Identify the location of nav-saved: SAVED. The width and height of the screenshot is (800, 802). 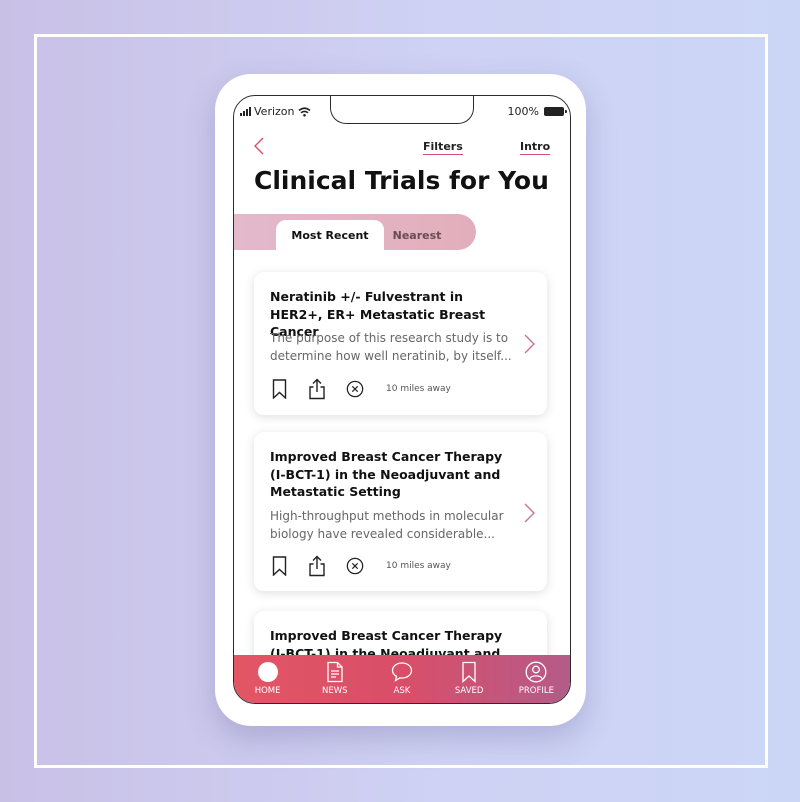
(469, 678).